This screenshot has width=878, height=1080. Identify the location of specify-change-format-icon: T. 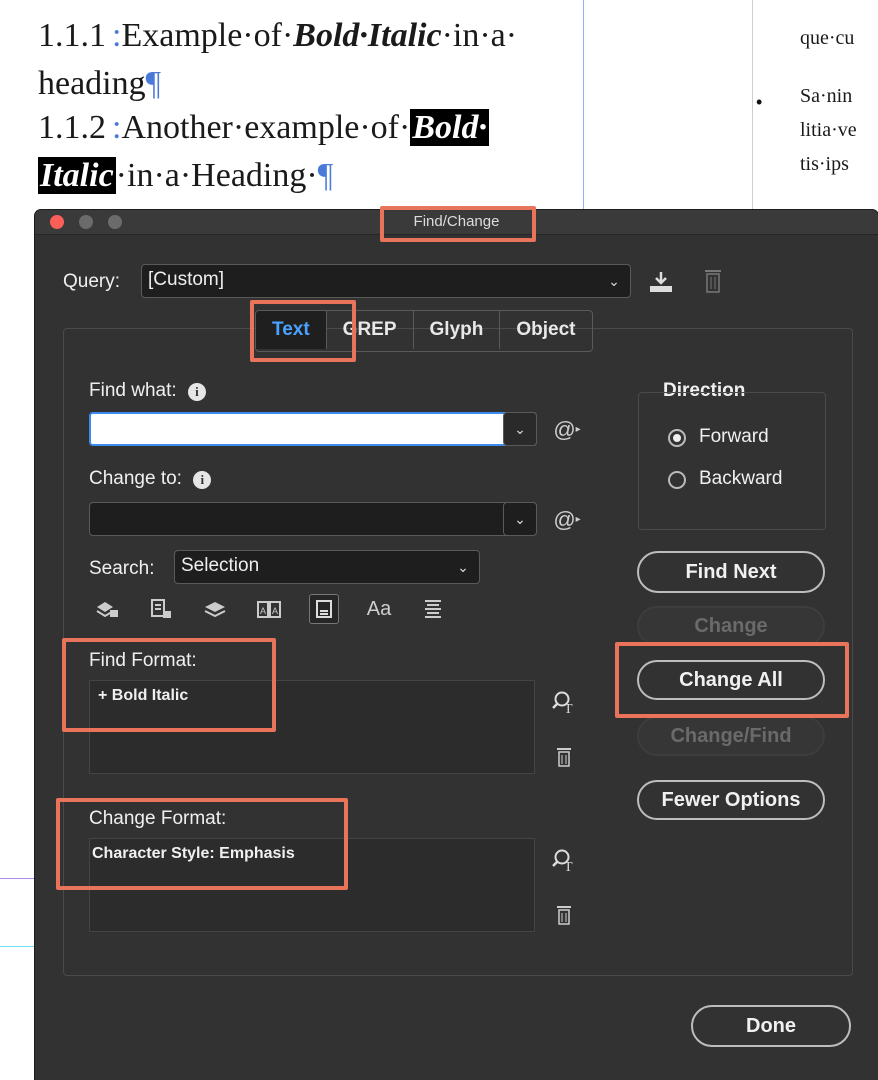
(565, 860).